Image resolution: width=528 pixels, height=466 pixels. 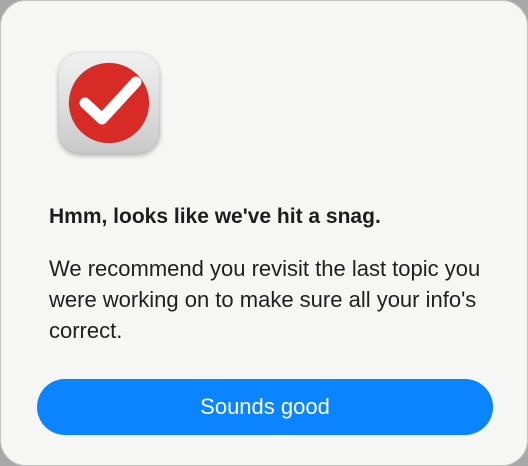 I want to click on checkmark-icon, so click(x=109, y=103).